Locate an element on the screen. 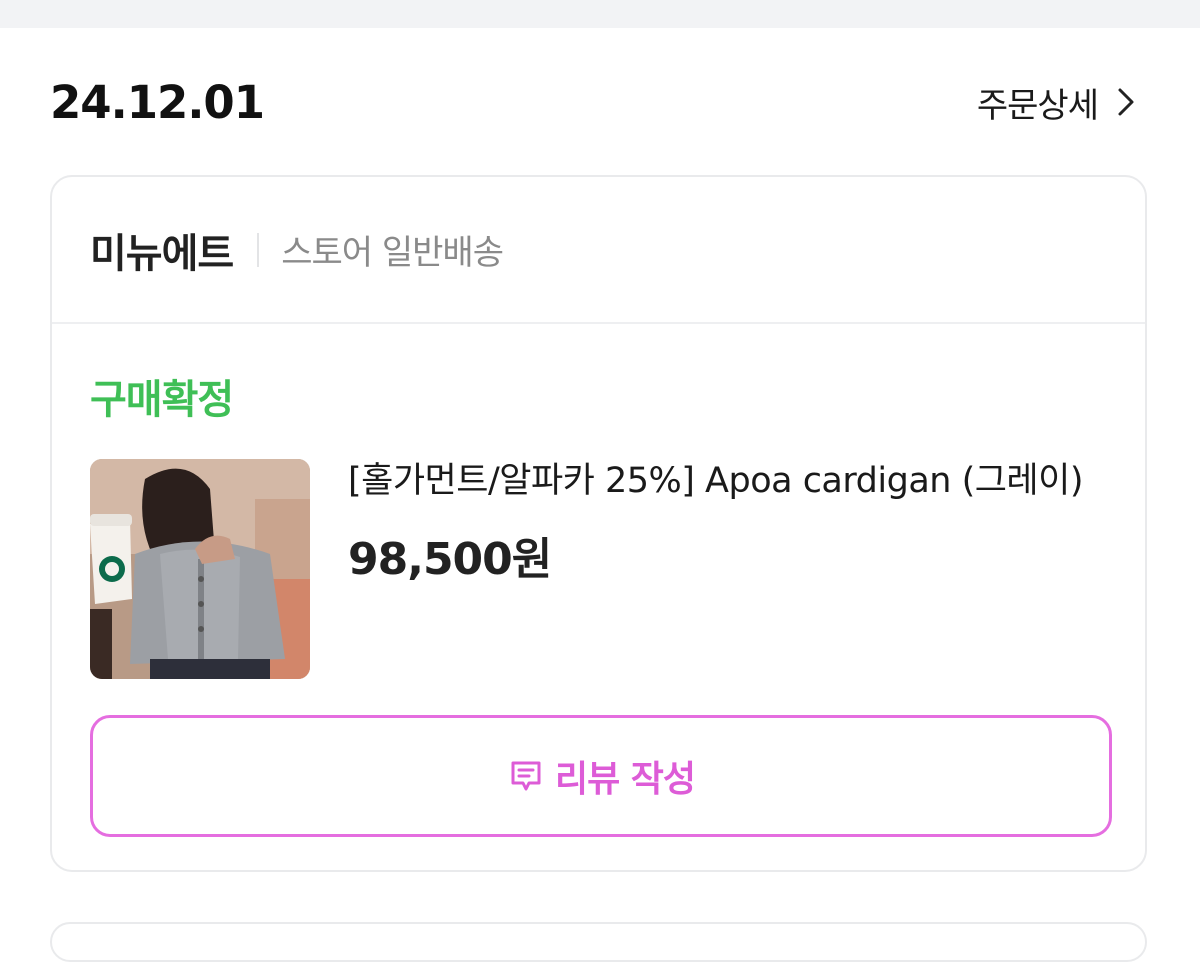 The width and height of the screenshot is (1200, 962). top-strip is located at coordinates (600, 14).